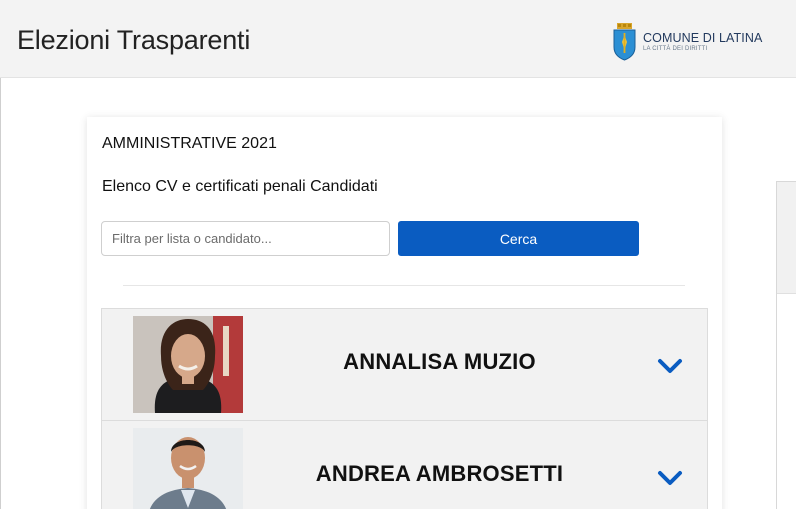  Describe the element at coordinates (786, 238) in the screenshot. I see `side-panel-header` at that location.